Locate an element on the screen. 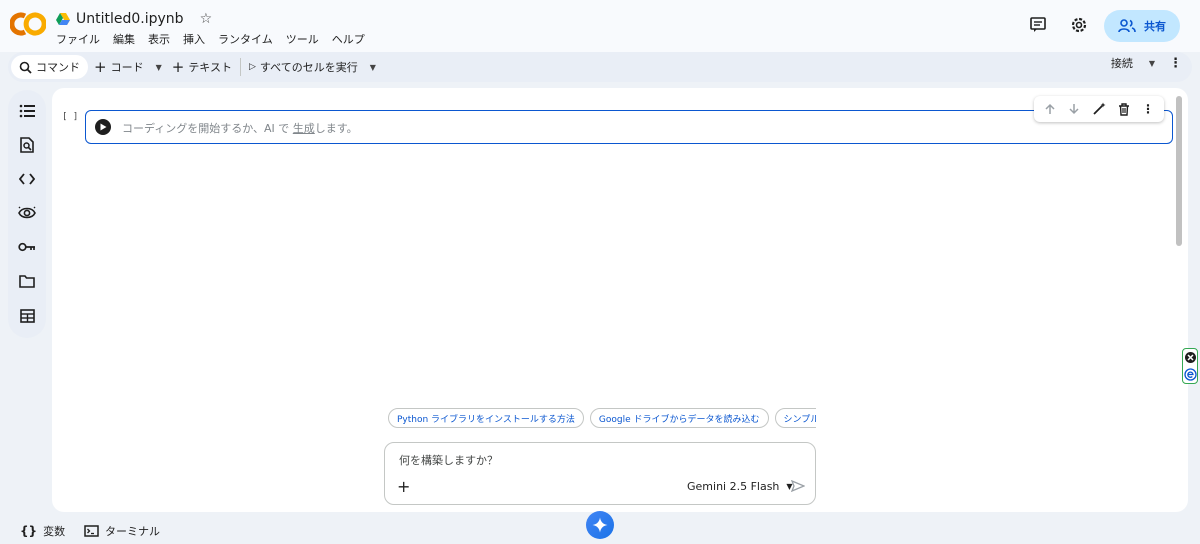 The image size is (1200, 544). secrets-eye-icon is located at coordinates (27, 213).